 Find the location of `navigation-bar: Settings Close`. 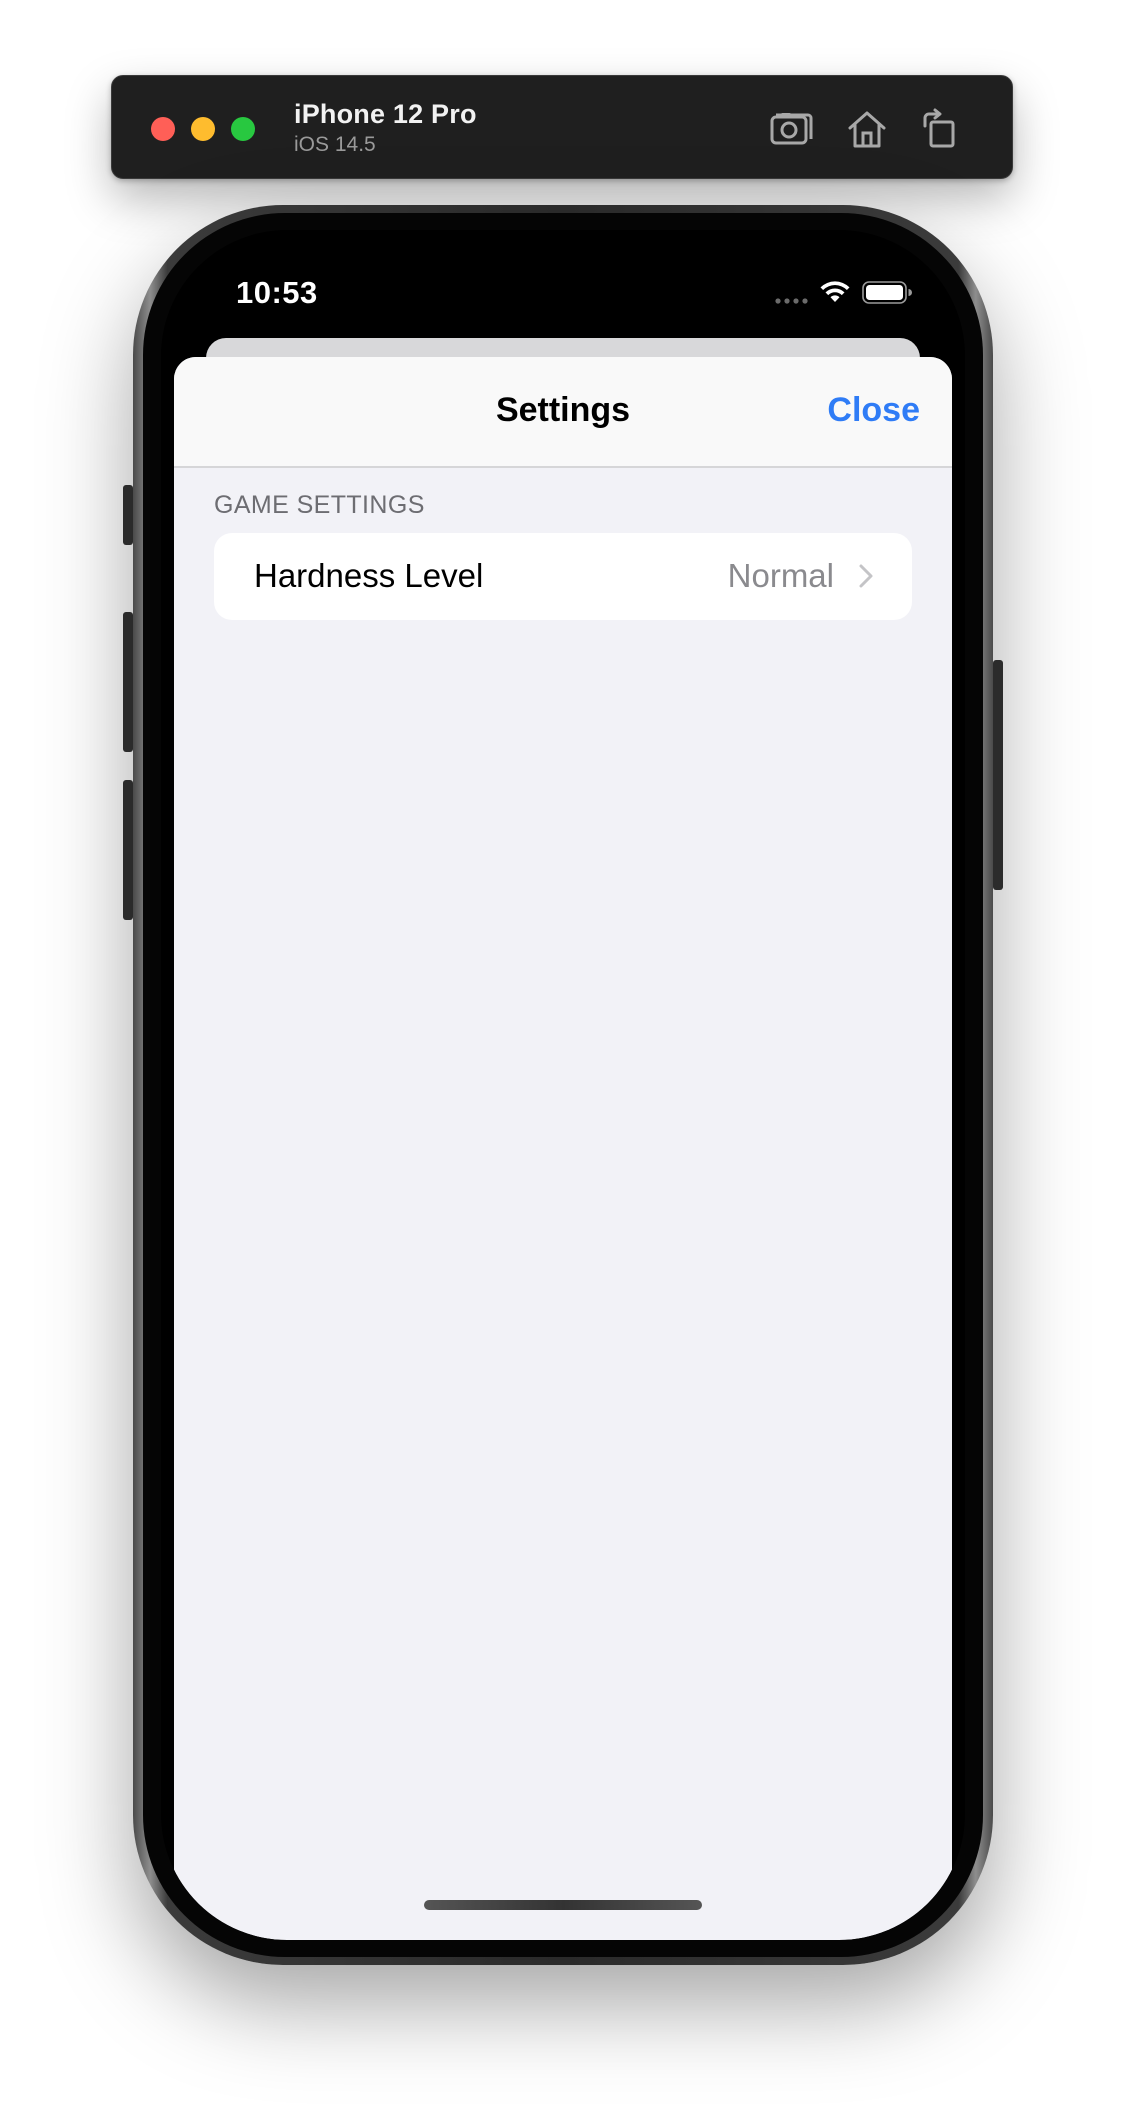

navigation-bar: Settings Close is located at coordinates (563, 412).